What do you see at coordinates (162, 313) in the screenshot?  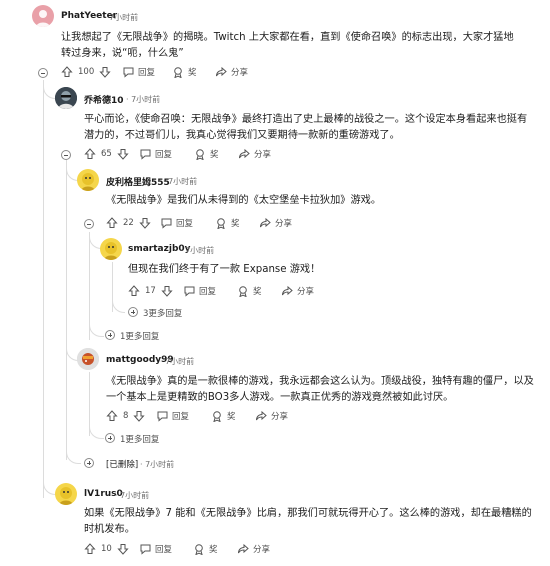 I see `more-replies-link: 3更多回复` at bounding box center [162, 313].